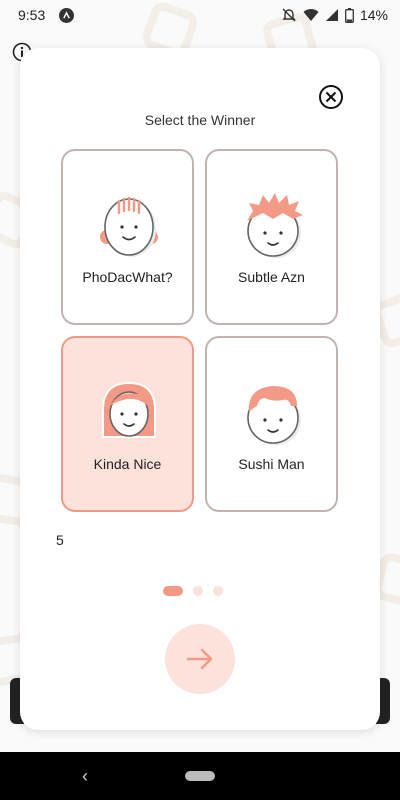 This screenshot has width=400, height=800. What do you see at coordinates (32, 15) in the screenshot?
I see `status-time: 9:53` at bounding box center [32, 15].